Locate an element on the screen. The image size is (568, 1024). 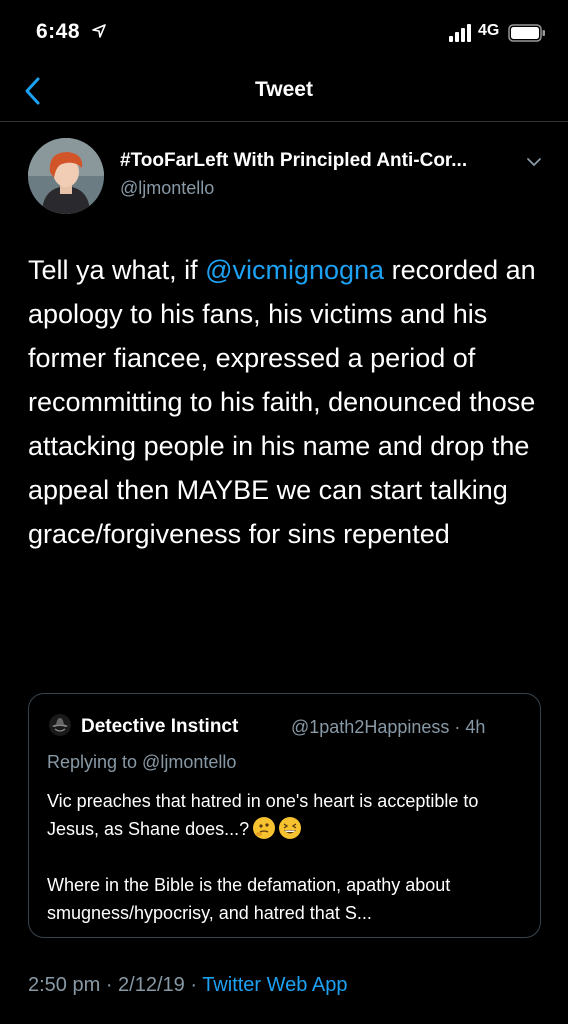
quote-replying-to: Replying to @ljmontello is located at coordinates (142, 762).